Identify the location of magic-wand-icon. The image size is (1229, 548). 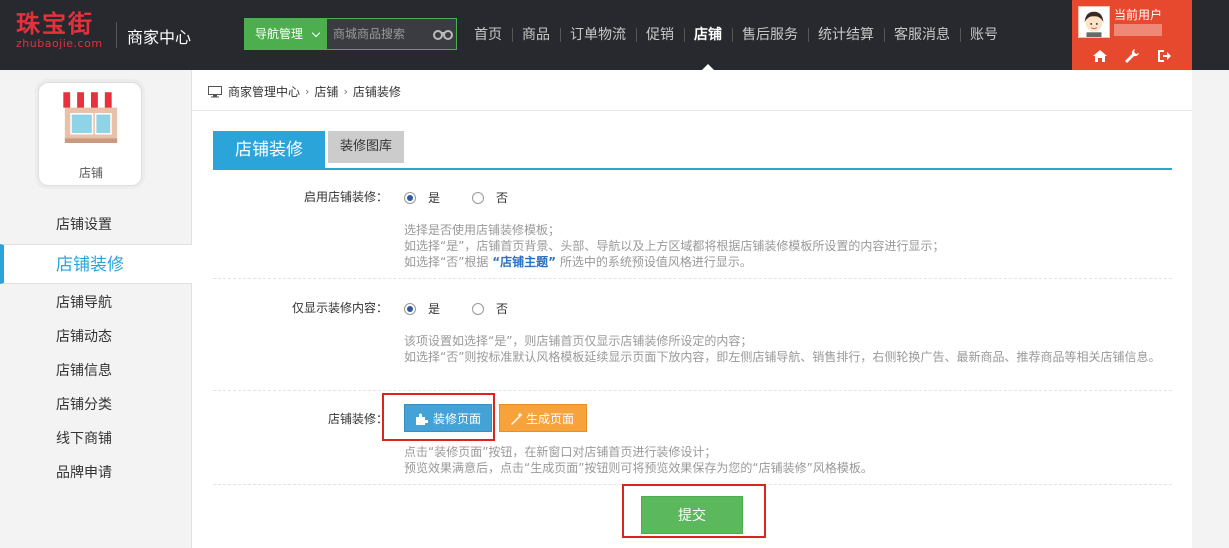
(517, 418).